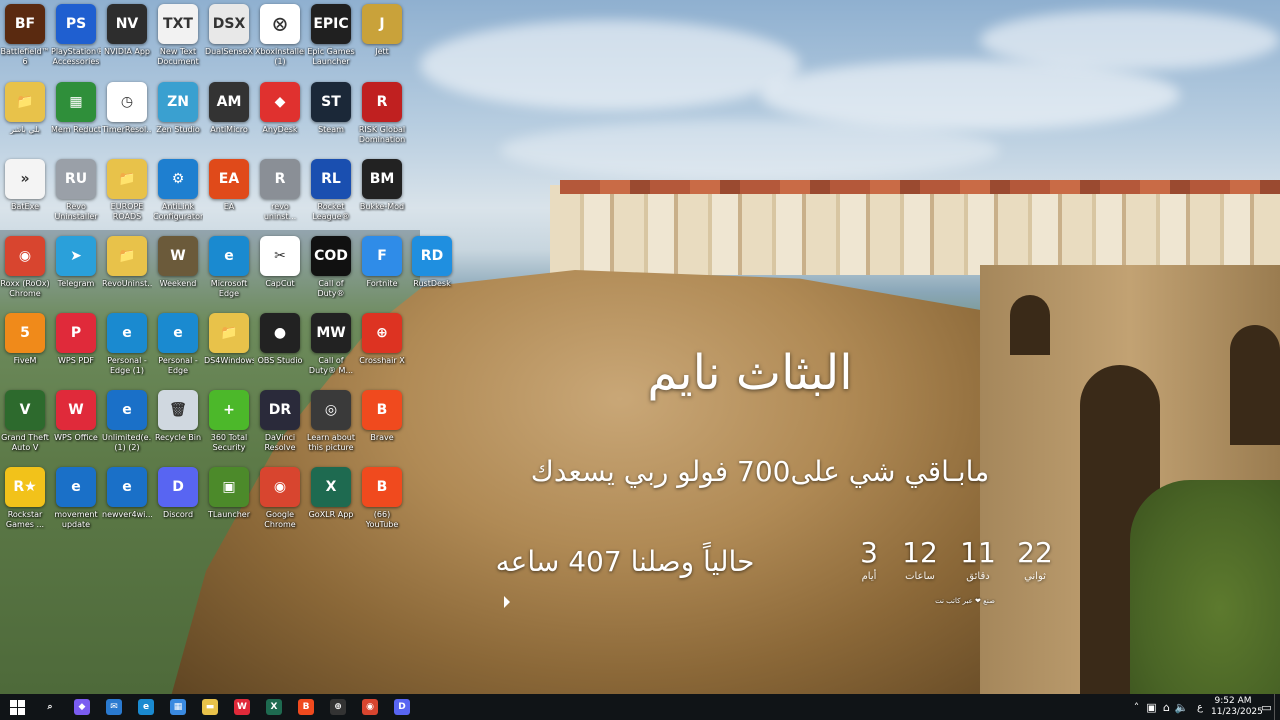 This screenshot has height=720, width=1280. I want to click on desktop-icon: e Personal - Edge, so click(178, 347).